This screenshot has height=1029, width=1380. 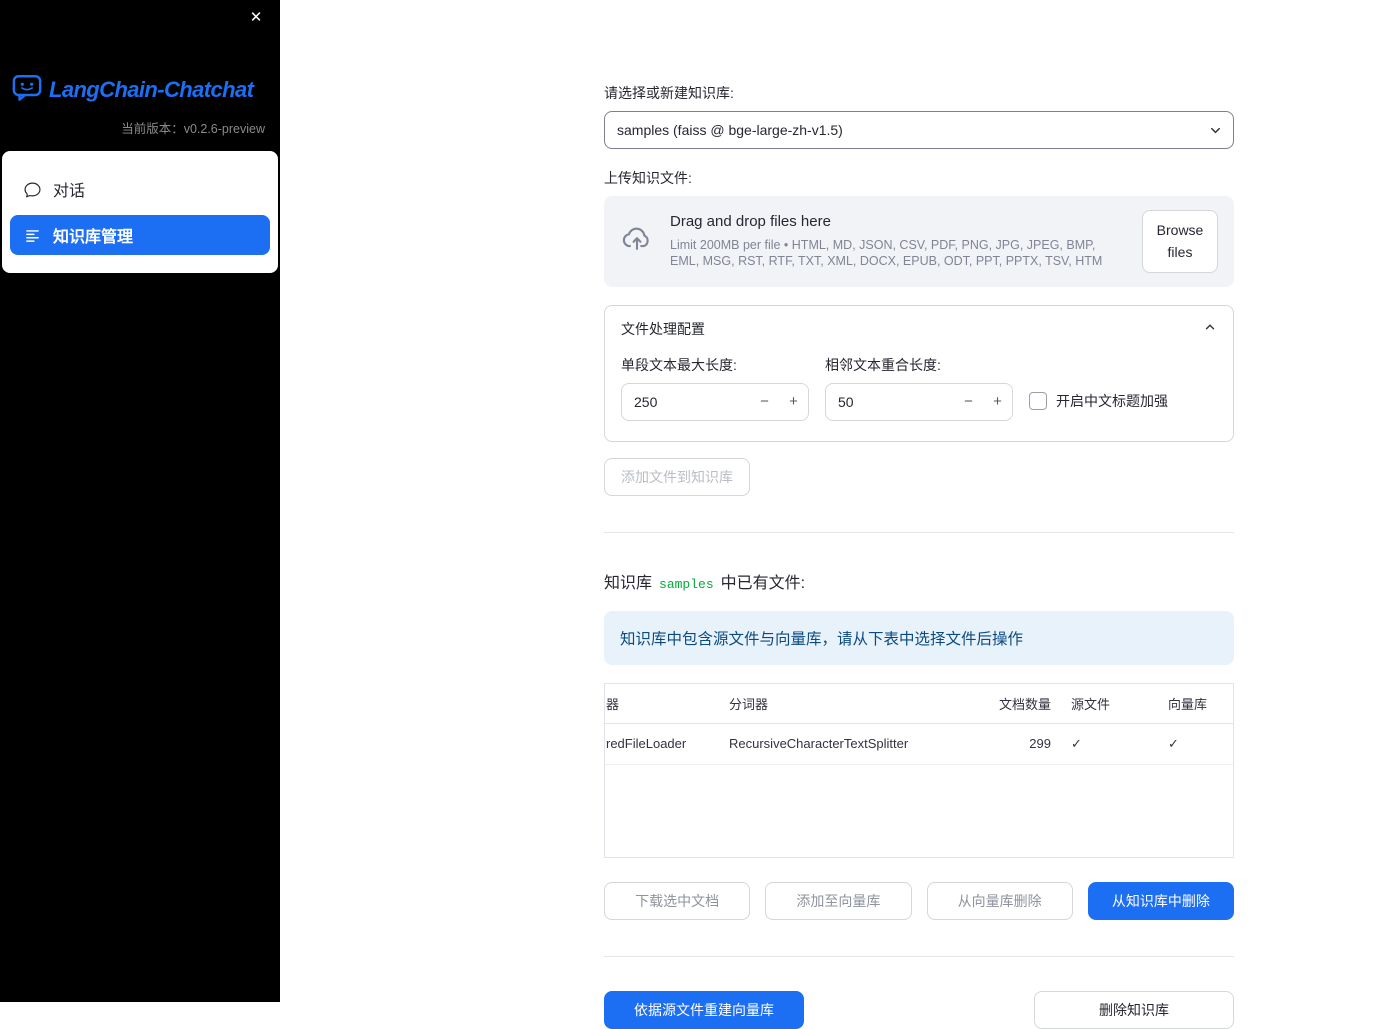 I want to click on bottom-spacer, so click(x=919, y=1010).